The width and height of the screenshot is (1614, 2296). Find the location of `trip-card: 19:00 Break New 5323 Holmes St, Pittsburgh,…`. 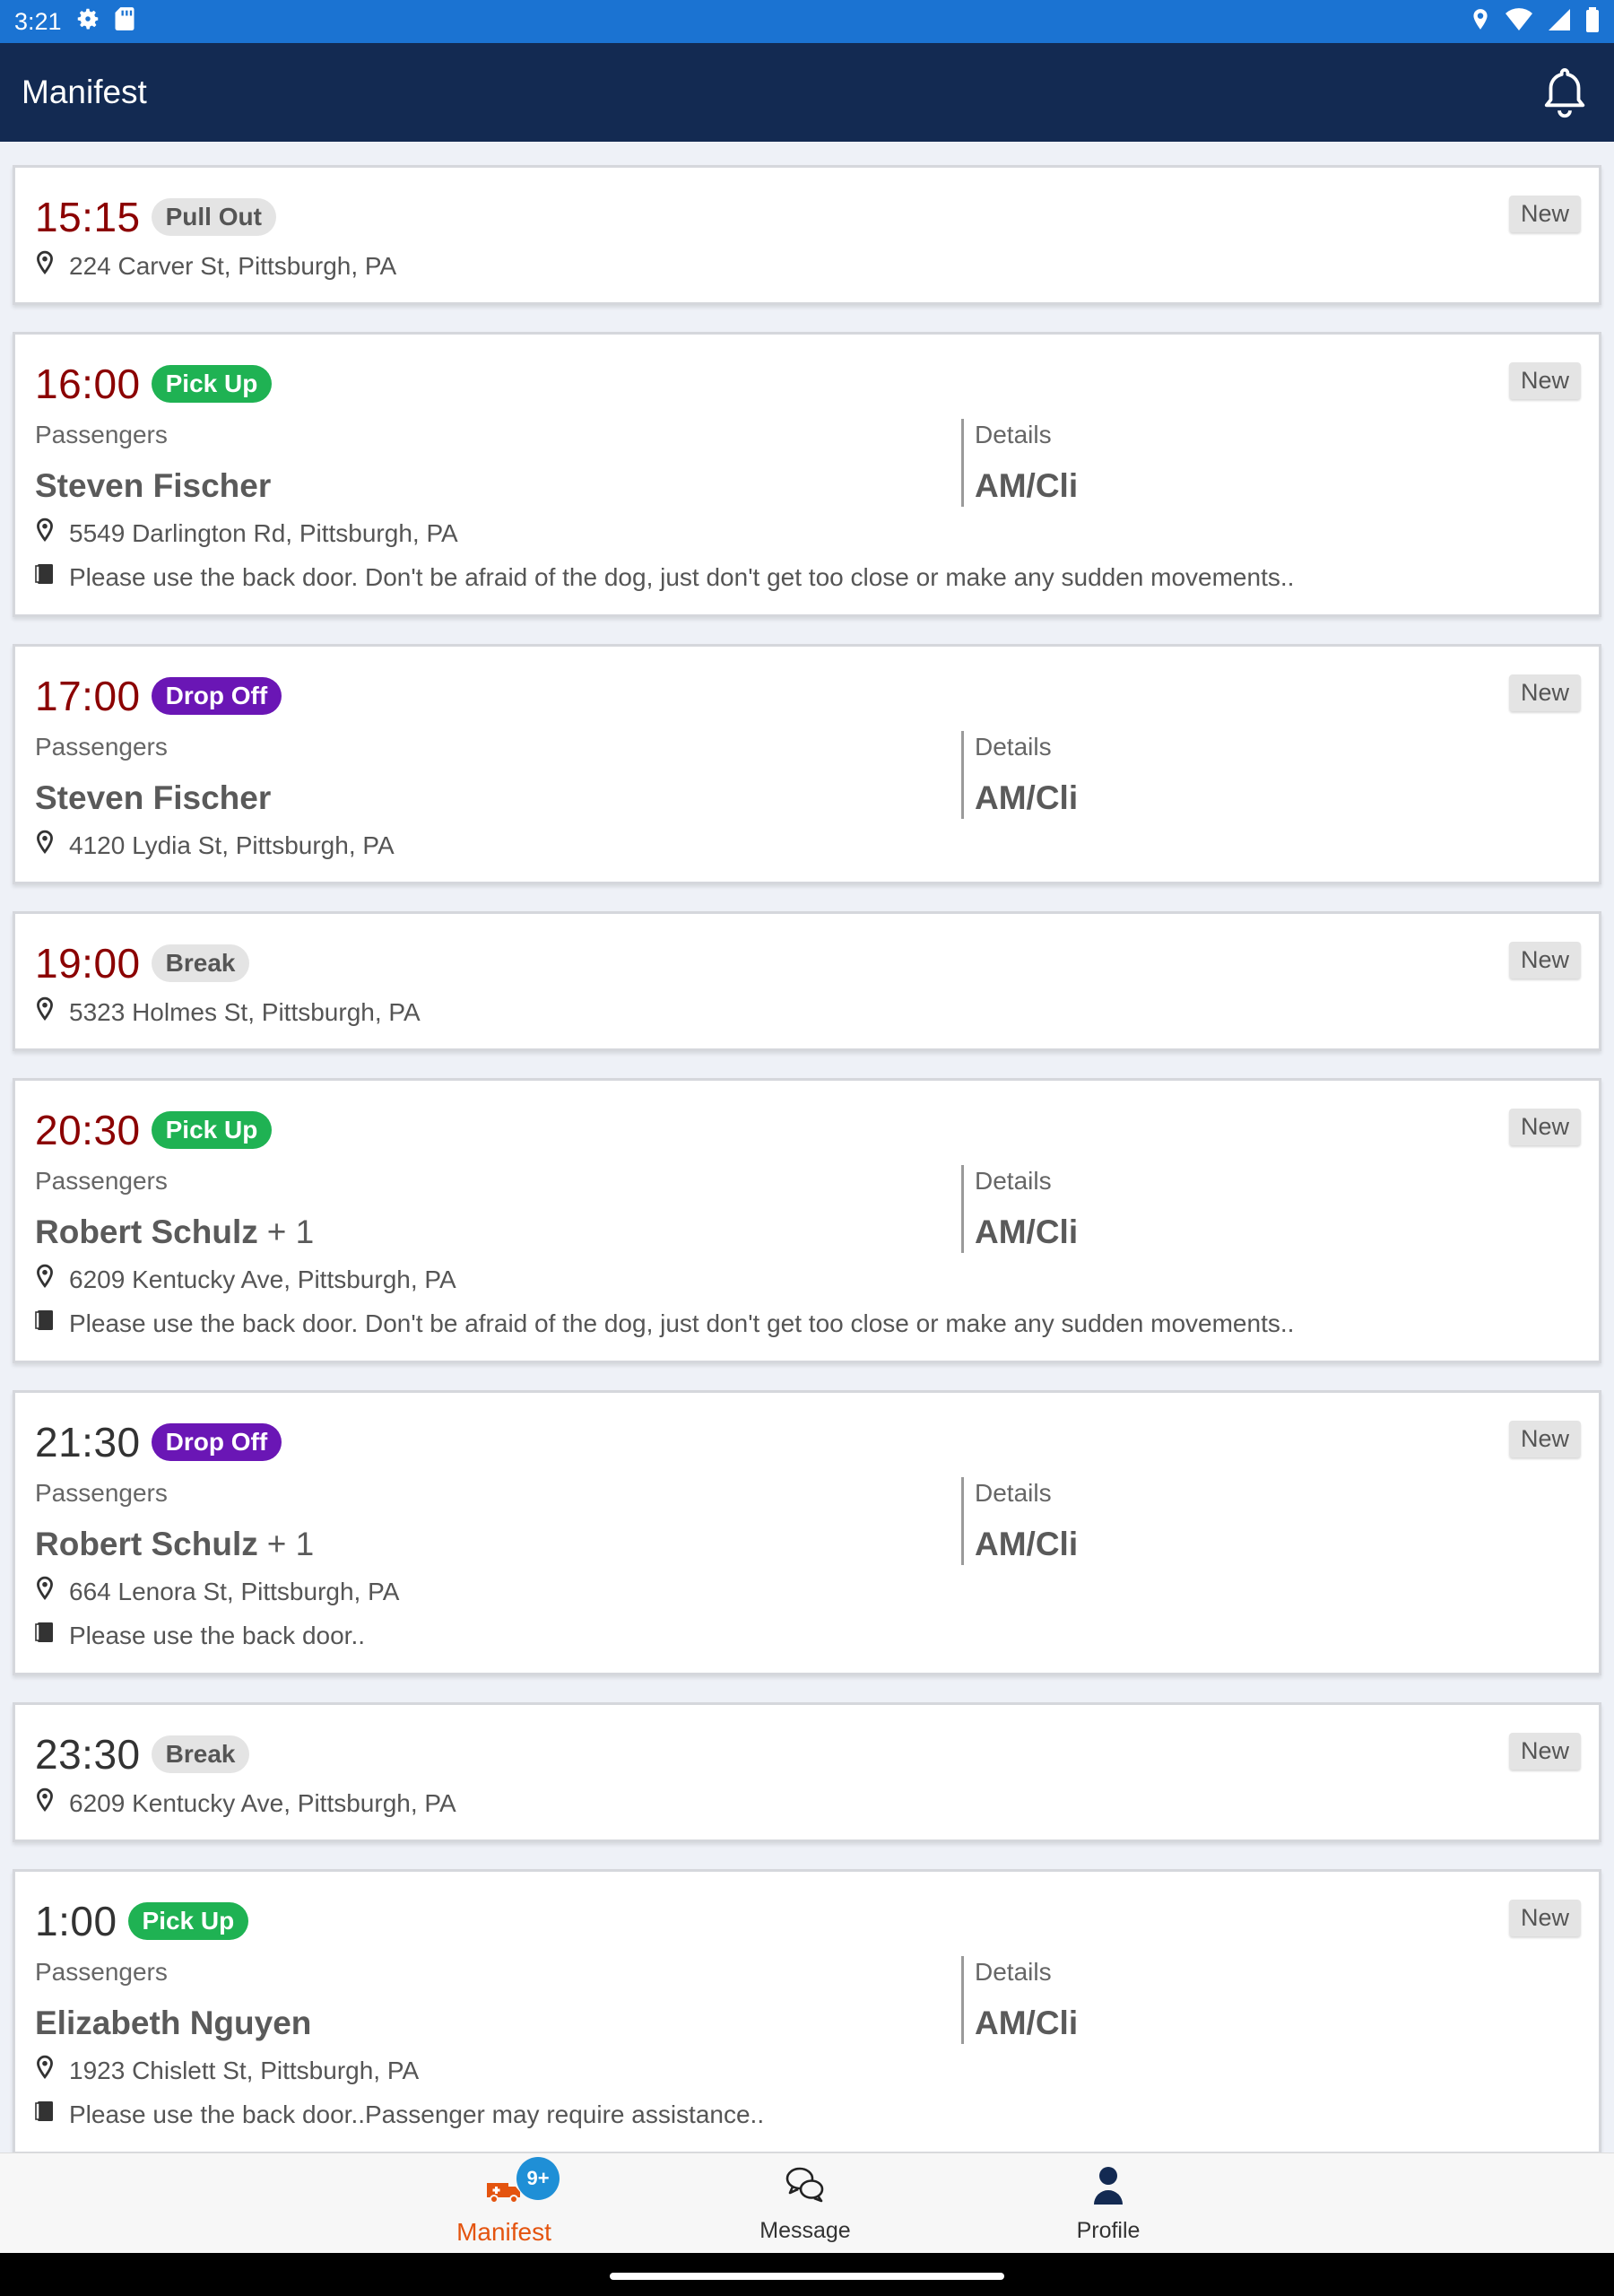

trip-card: 19:00 Break New 5323 Holmes St, Pittsburgh,… is located at coordinates (807, 981).